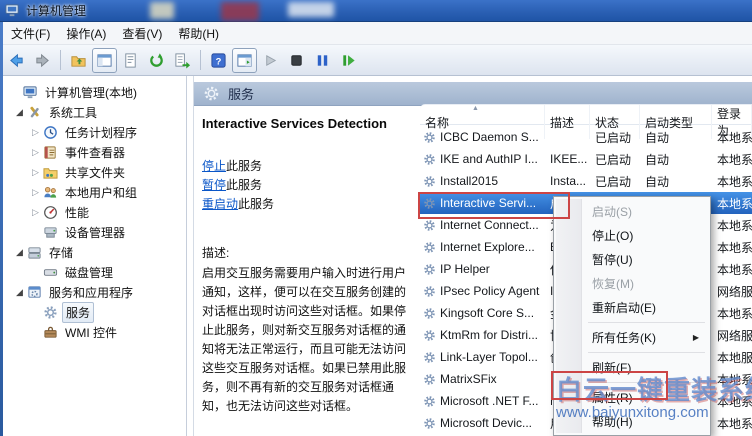 This screenshot has height=436, width=752. I want to click on window-left-border, so click(1, 229).